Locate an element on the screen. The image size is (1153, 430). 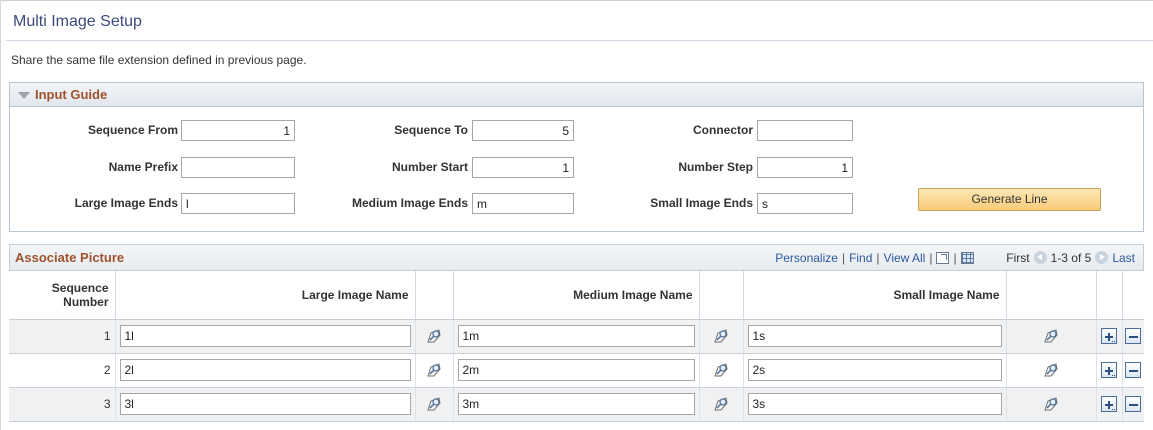
sequence-from-input is located at coordinates (238, 130).